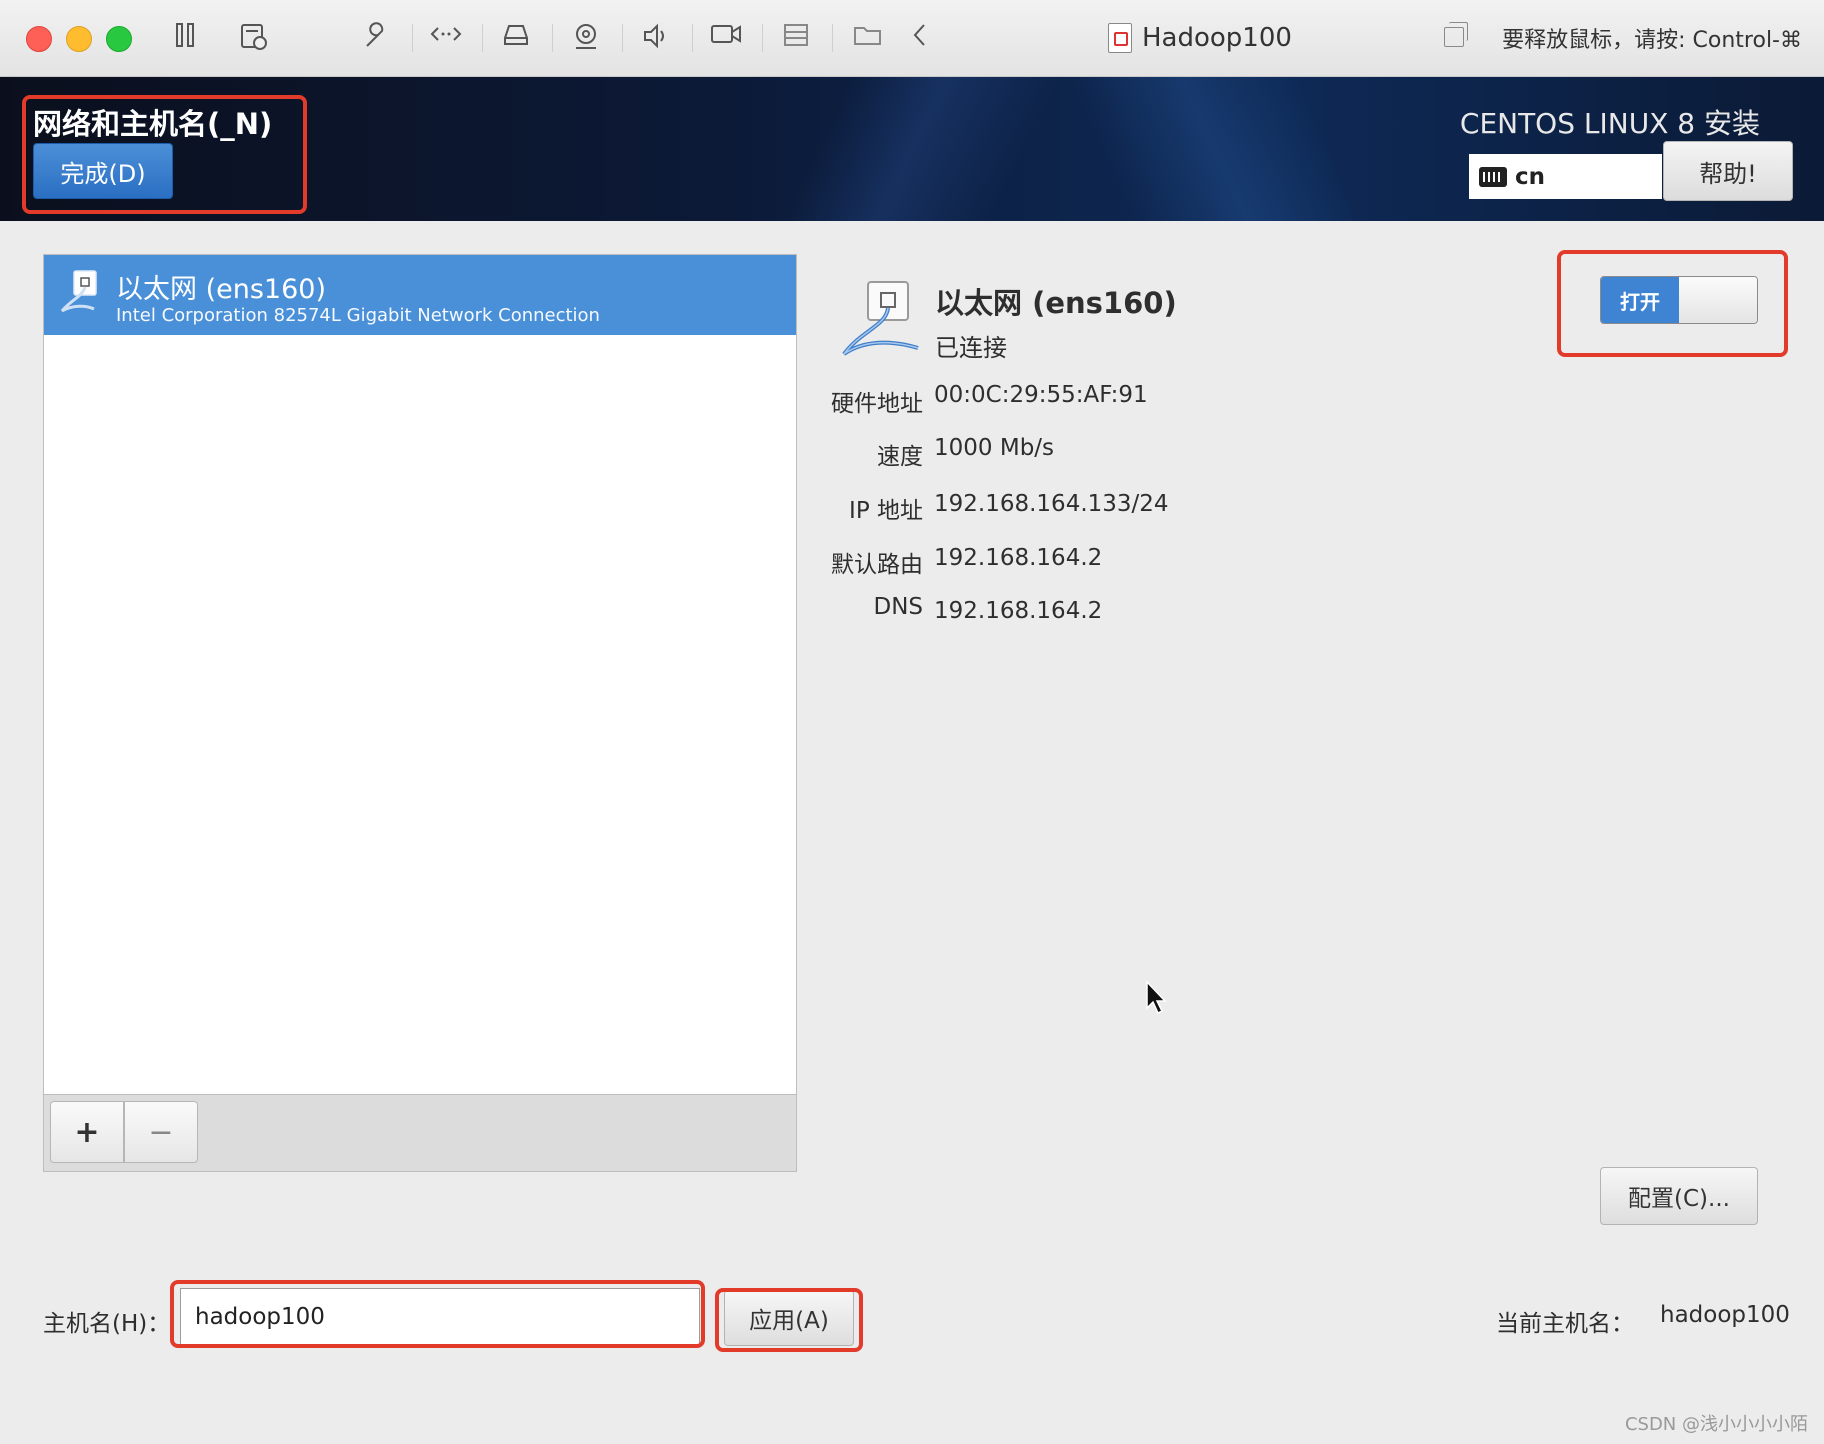 Image resolution: width=1824 pixels, height=1444 pixels. Describe the element at coordinates (107, 1324) in the screenshot. I see `hostname-label: 主机名(H)：` at that location.